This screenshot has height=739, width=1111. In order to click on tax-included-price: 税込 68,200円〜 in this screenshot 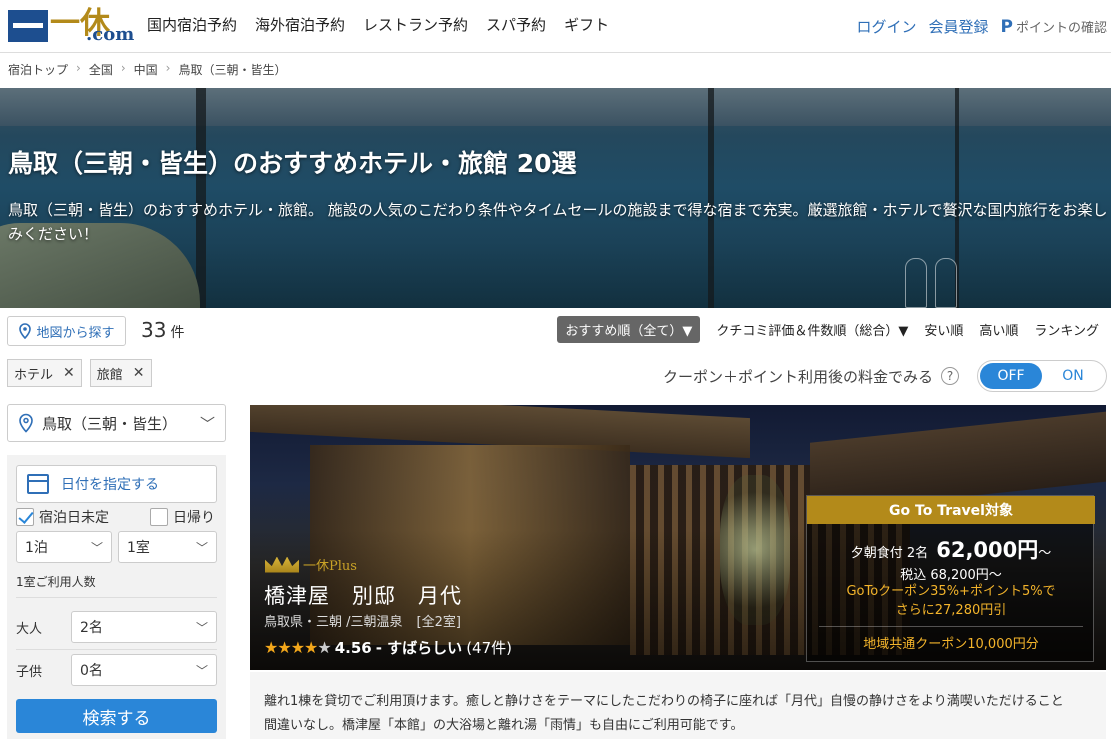, I will do `click(951, 575)`.